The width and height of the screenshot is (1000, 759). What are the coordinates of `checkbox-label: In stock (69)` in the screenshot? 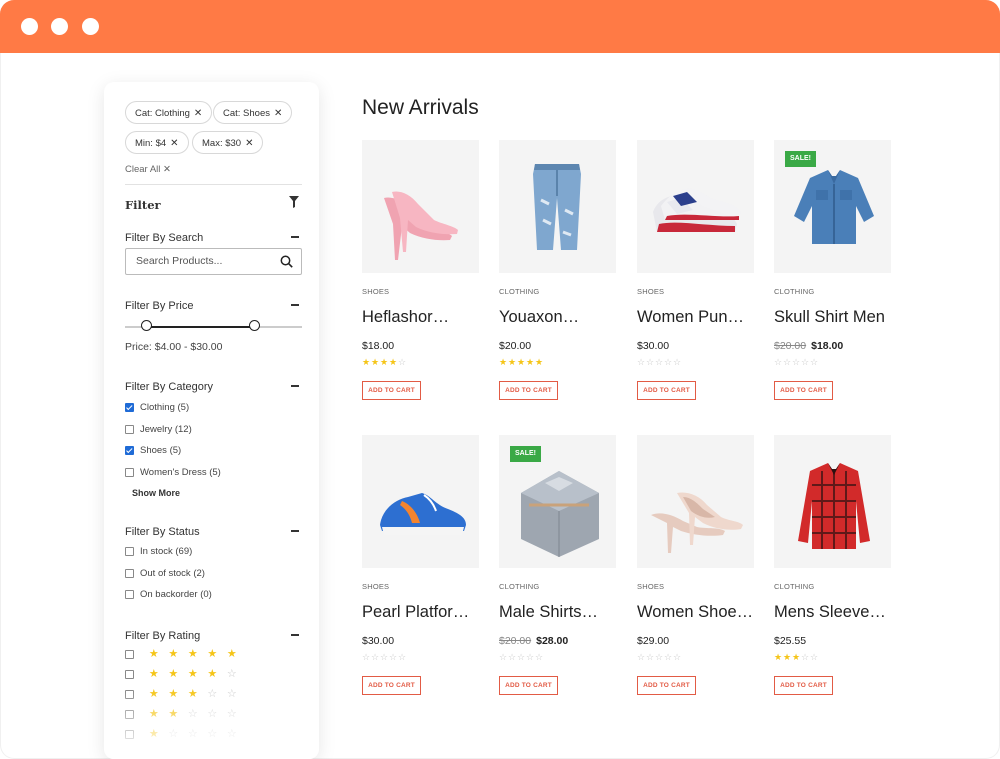 It's located at (166, 551).